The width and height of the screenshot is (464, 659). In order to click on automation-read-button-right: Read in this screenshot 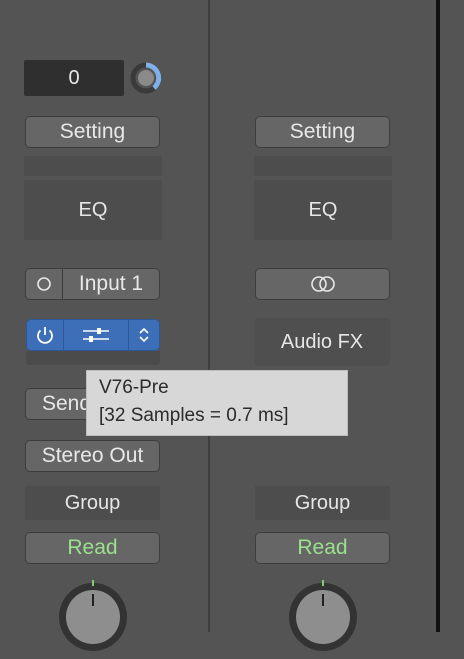, I will do `click(322, 548)`.